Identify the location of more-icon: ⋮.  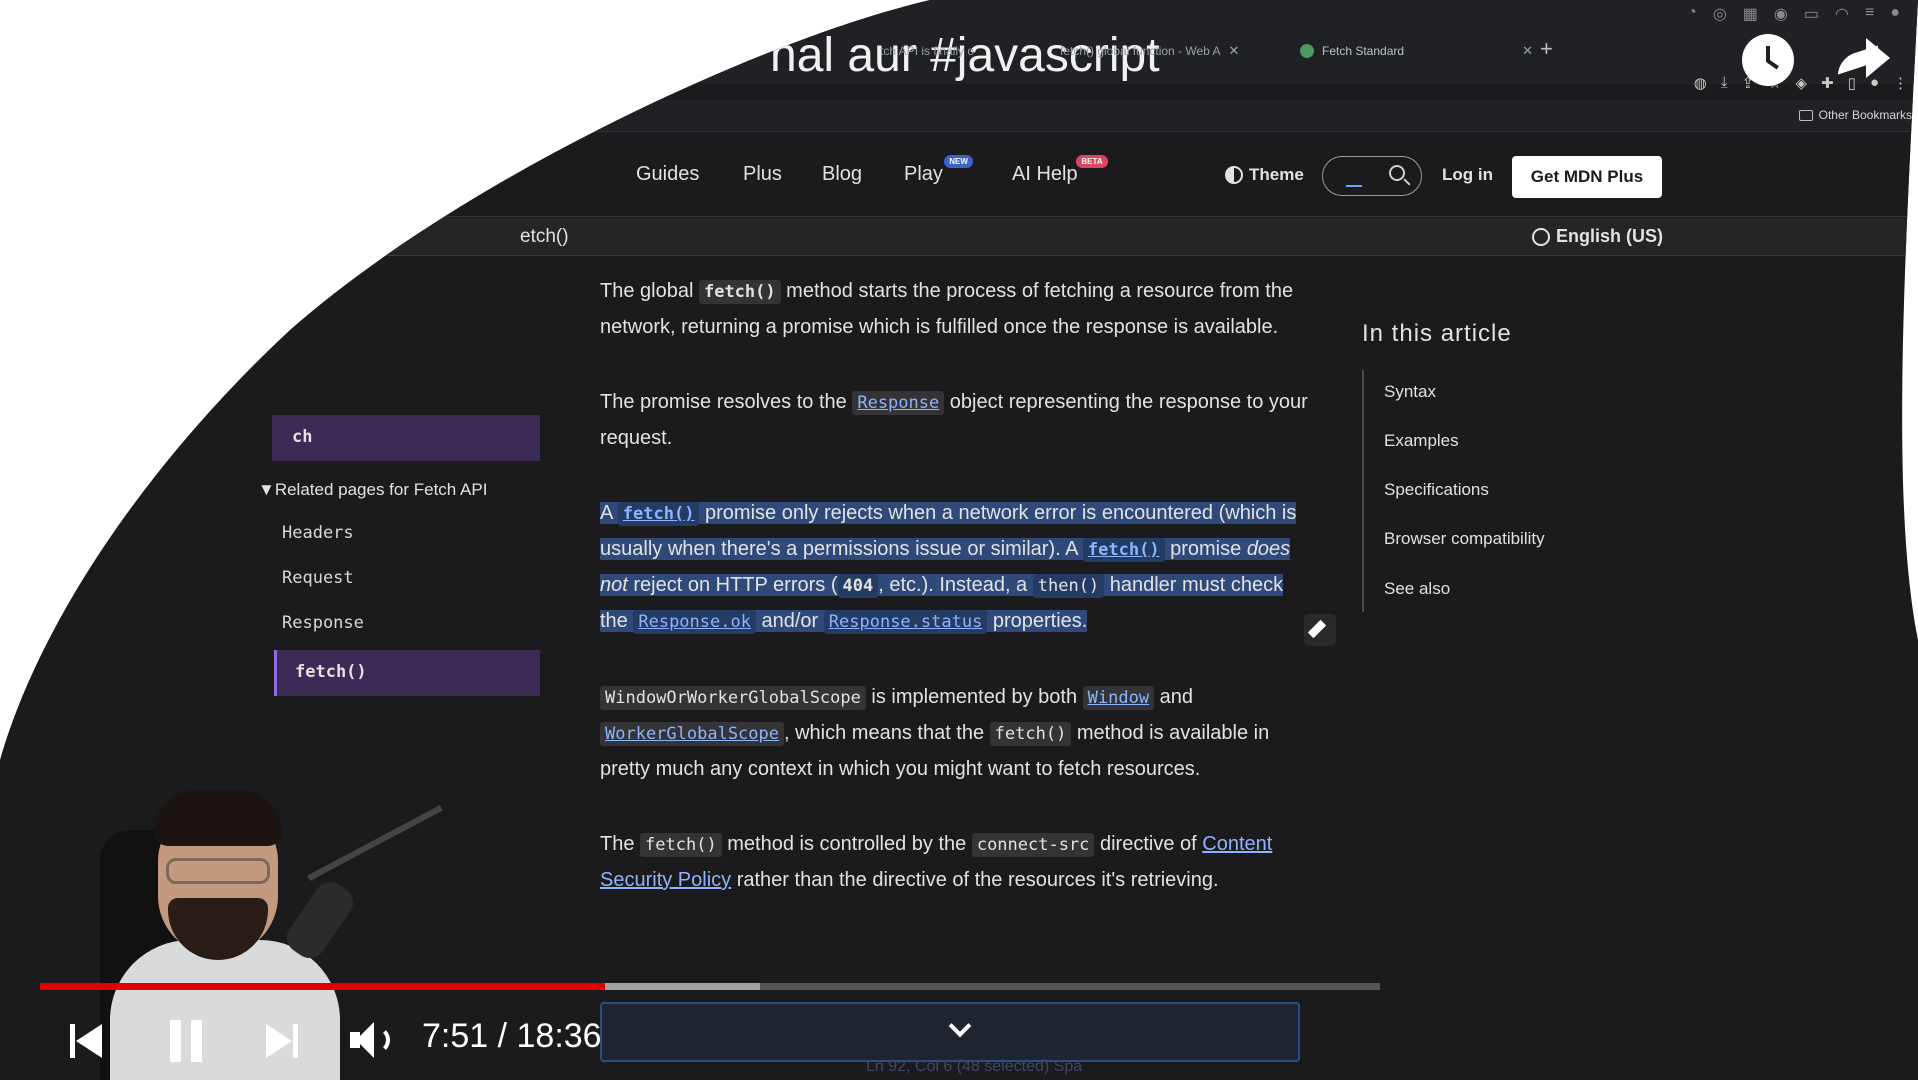
(1900, 83).